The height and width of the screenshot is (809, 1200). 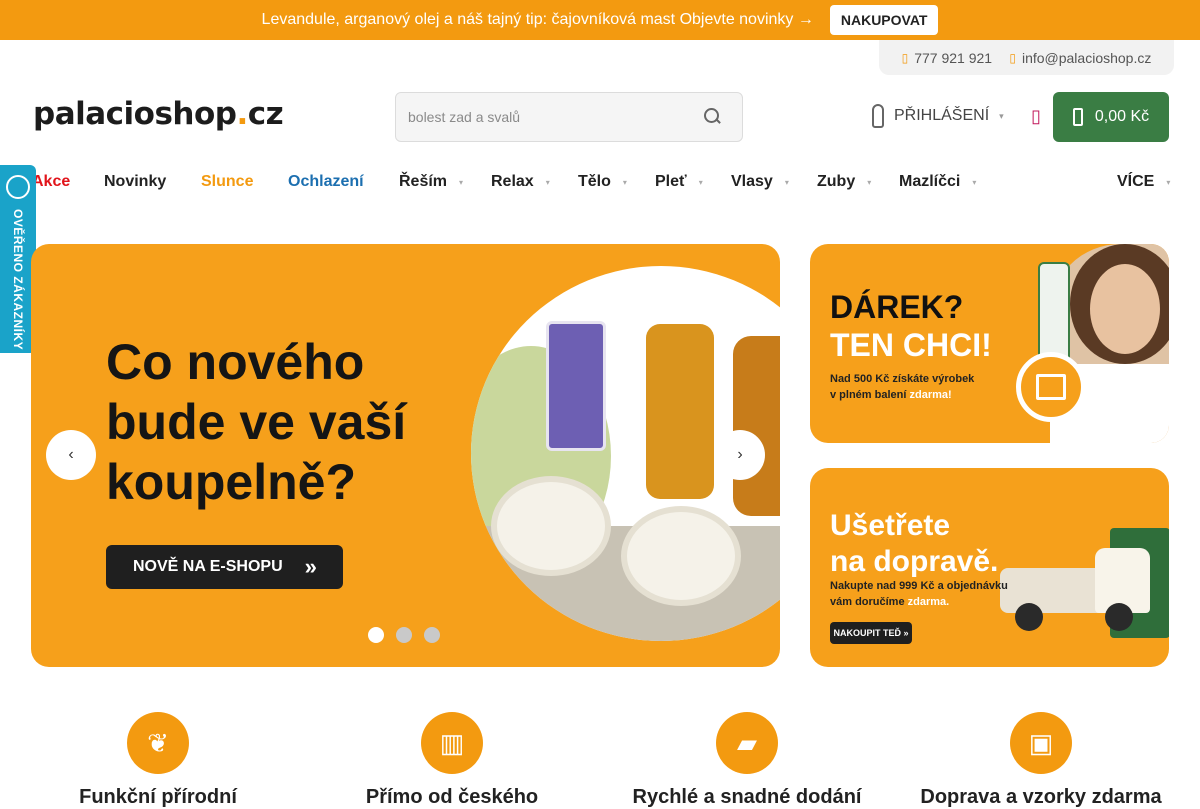 I want to click on truck-image, so click(x=1075, y=598).